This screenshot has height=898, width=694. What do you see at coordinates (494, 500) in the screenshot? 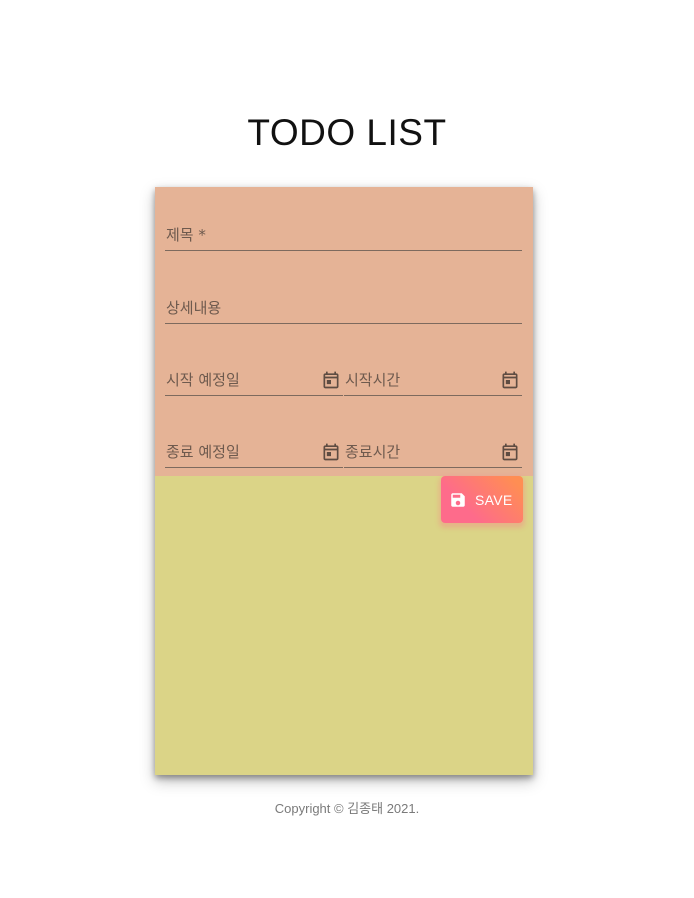
I see `save-button-label: SAVE` at bounding box center [494, 500].